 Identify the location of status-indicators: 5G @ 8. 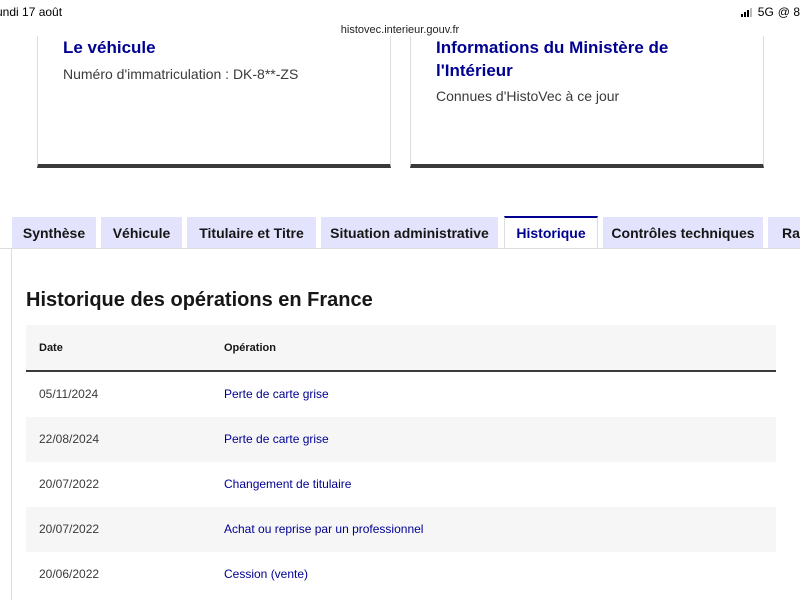
(770, 12).